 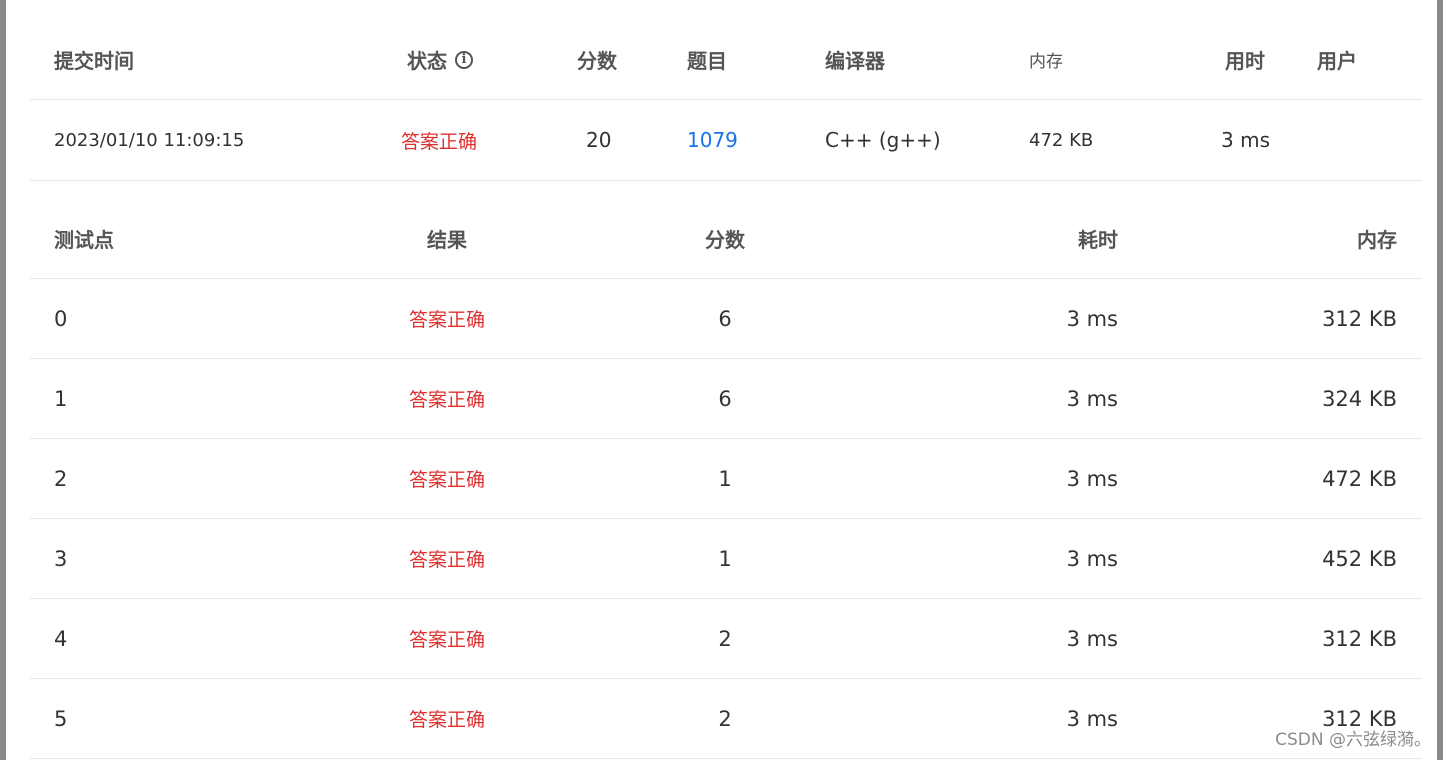 What do you see at coordinates (61, 638) in the screenshot?
I see `testcase-id: 4` at bounding box center [61, 638].